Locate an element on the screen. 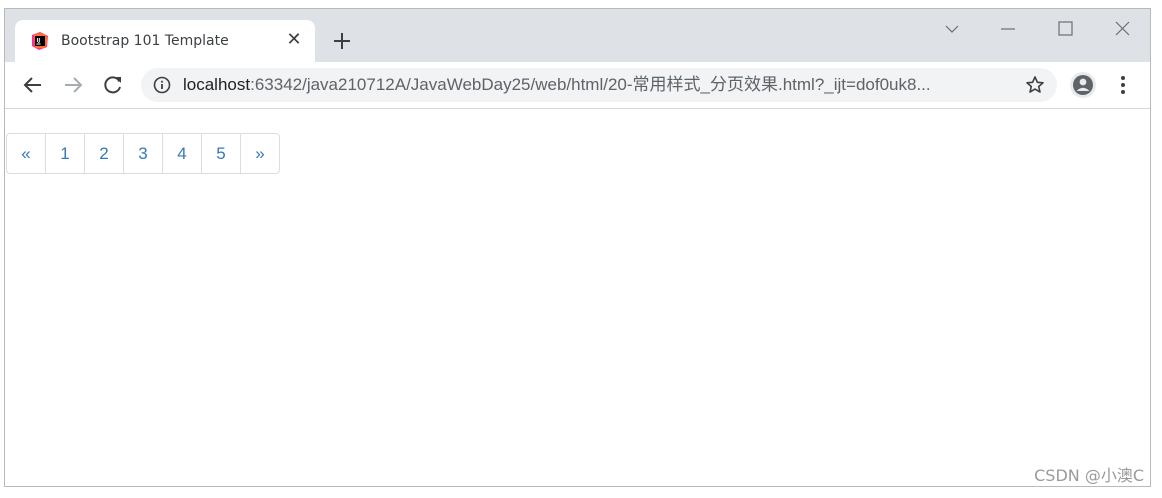 The image size is (1162, 498). pagination-link: 3 is located at coordinates (143, 153).